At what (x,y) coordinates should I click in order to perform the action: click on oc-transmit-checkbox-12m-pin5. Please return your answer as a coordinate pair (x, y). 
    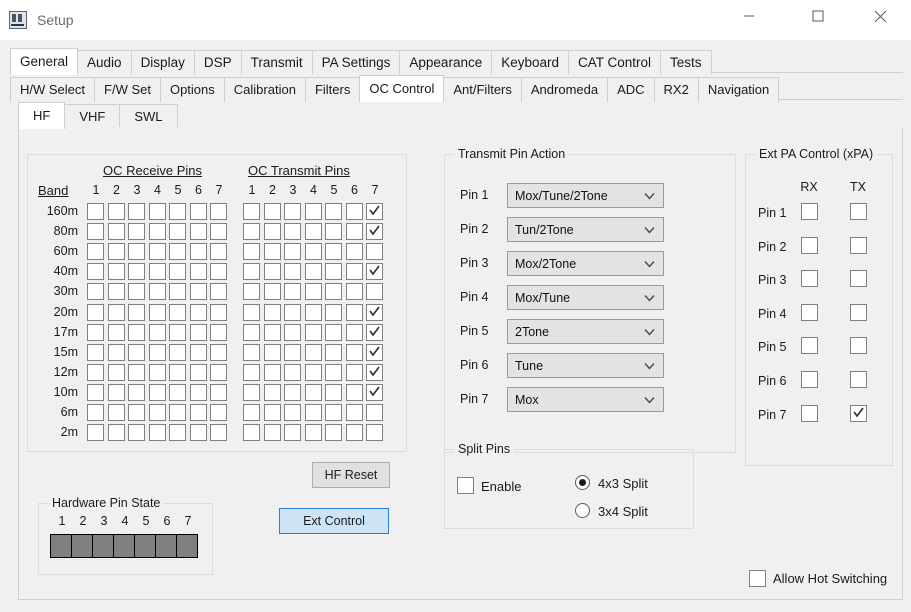
    Looking at the image, I should click on (333, 372).